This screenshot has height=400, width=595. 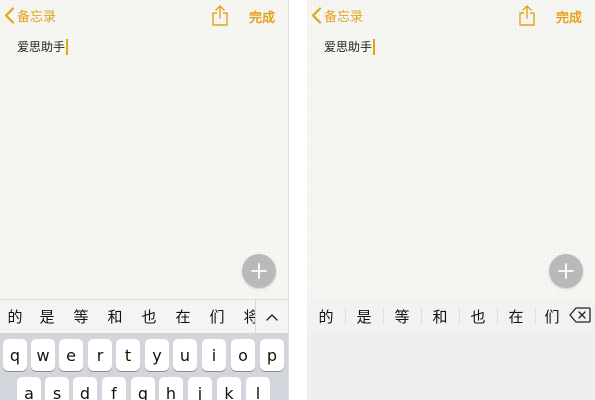 I want to click on key-y: y, so click(x=157, y=355).